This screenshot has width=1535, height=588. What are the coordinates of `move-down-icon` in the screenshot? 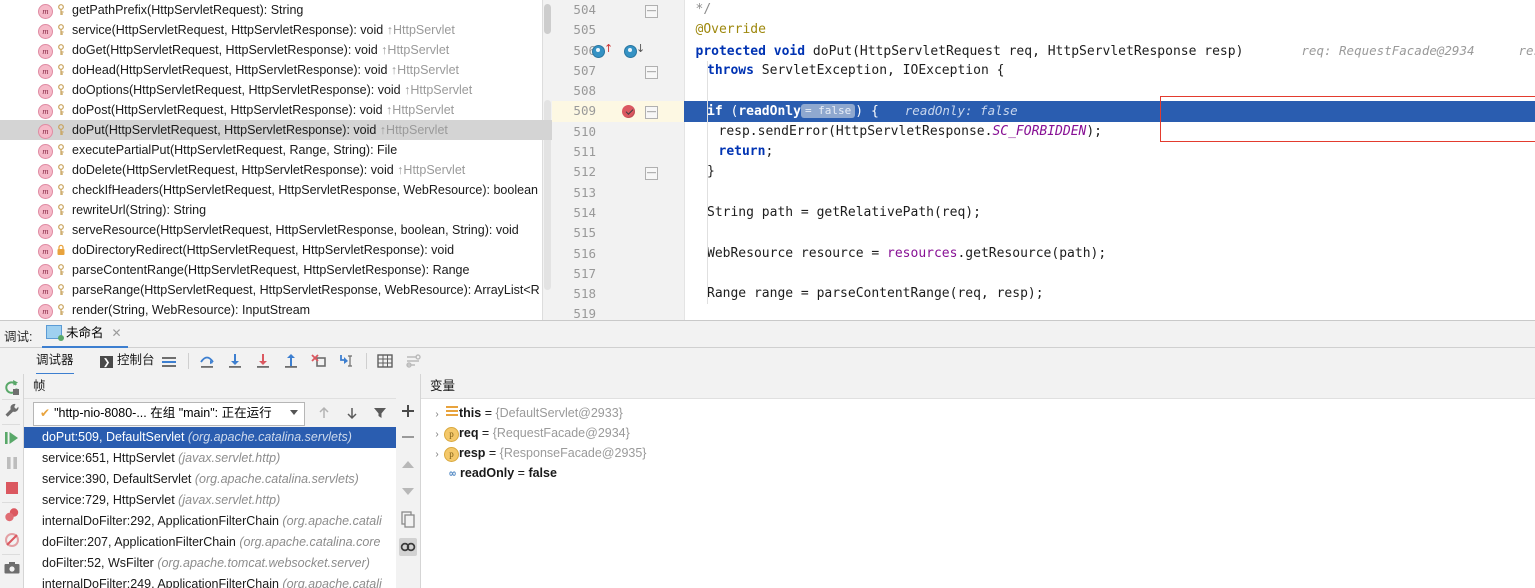 It's located at (352, 413).